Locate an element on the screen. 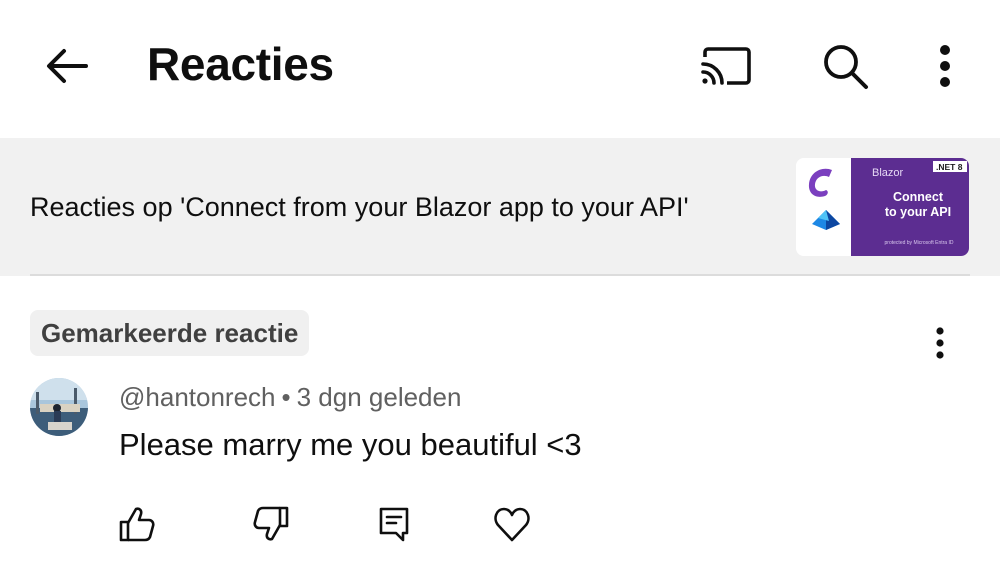  thumb-footer: protected by Microsoft Entra ID is located at coordinates (919, 243).